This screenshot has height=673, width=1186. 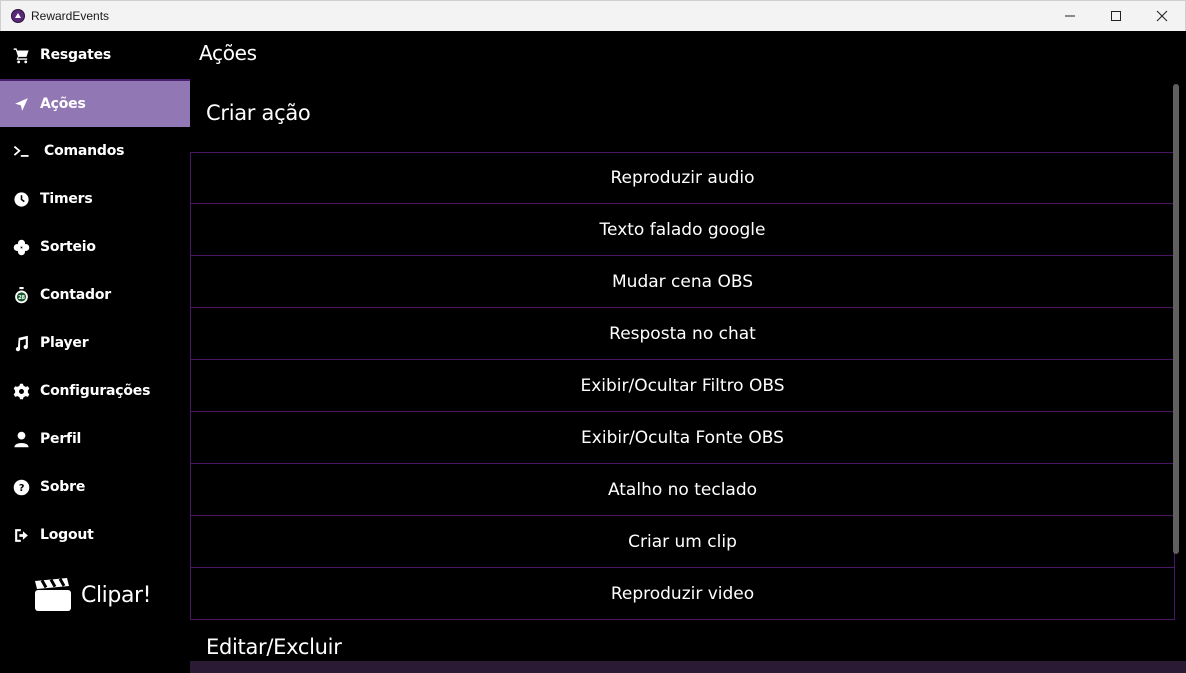 I want to click on sidebar-item-acoes: Ações, so click(x=95, y=103).